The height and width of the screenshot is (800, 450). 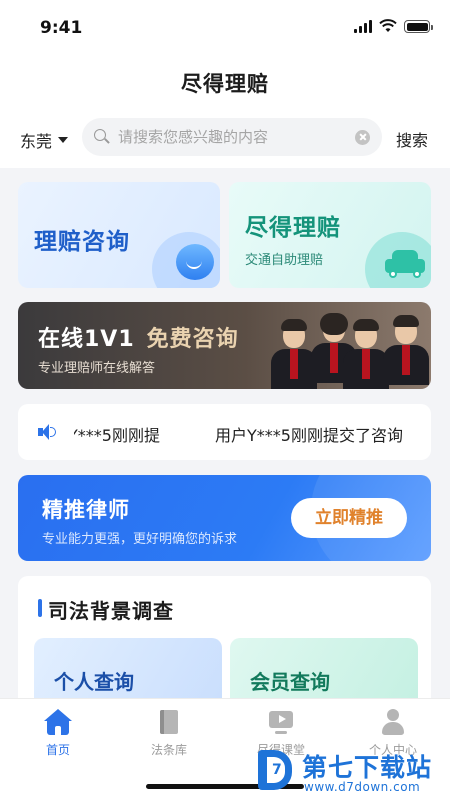 What do you see at coordinates (362, 137) in the screenshot?
I see `clear-icon` at bounding box center [362, 137].